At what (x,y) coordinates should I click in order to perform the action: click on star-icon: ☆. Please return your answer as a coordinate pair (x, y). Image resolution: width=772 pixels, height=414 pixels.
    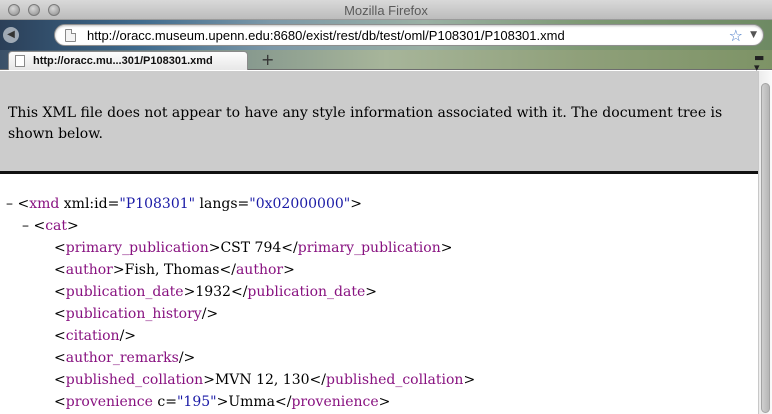
    Looking at the image, I should click on (736, 35).